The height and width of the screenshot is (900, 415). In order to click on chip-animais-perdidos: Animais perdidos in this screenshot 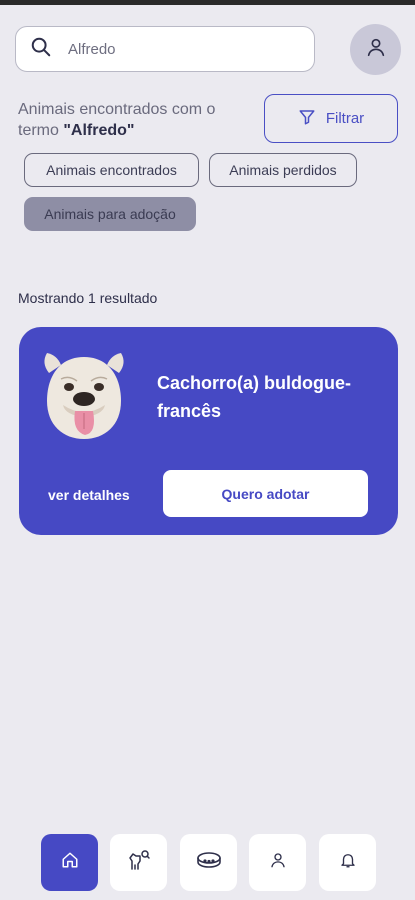, I will do `click(283, 170)`.